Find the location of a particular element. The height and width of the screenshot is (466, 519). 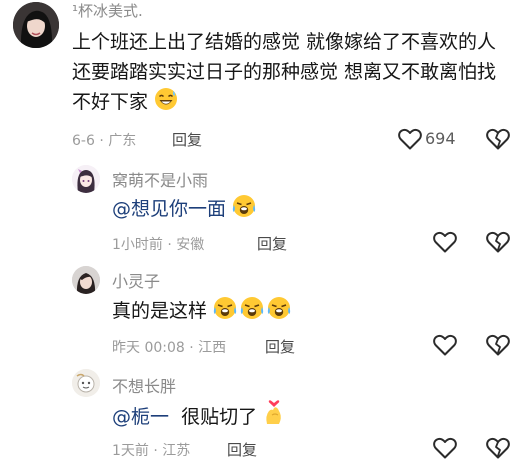

username: 不想长胖 is located at coordinates (144, 385).